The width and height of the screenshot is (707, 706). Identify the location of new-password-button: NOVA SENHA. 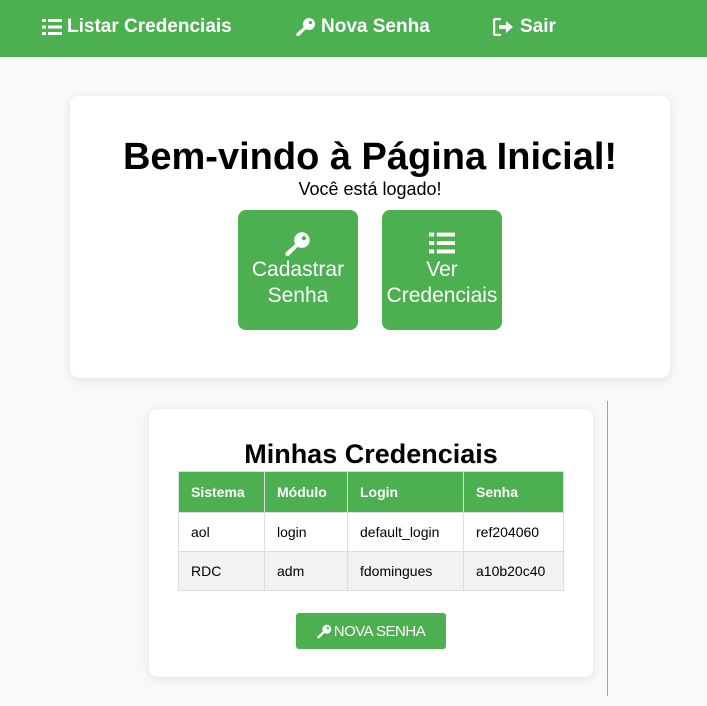
(371, 631).